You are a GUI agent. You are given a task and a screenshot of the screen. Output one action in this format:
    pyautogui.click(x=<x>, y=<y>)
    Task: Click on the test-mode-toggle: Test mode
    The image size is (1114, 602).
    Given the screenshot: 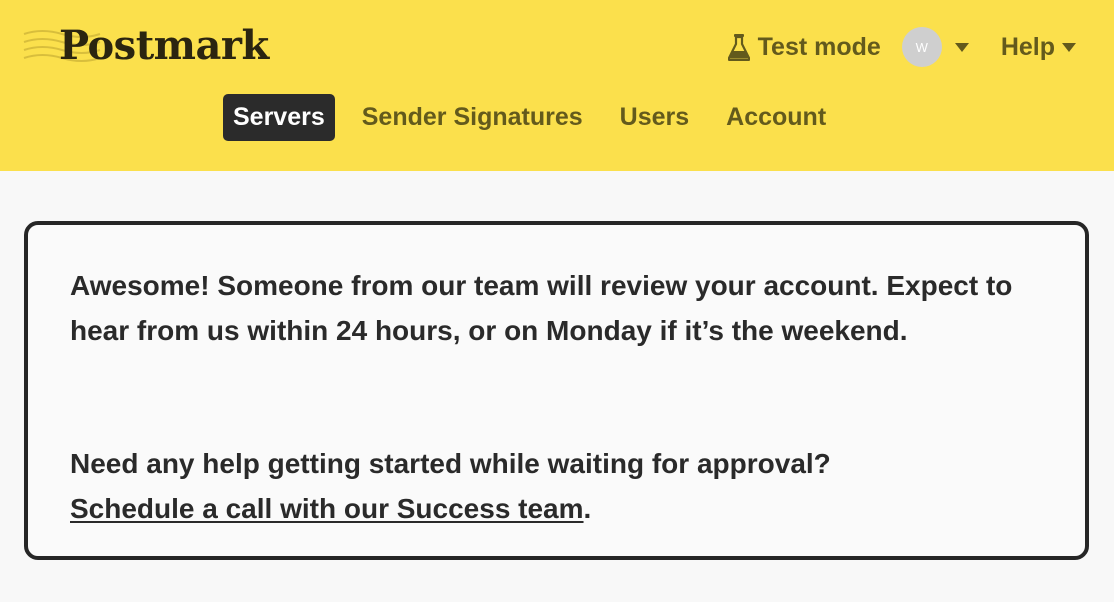 What is the action you would take?
    pyautogui.click(x=804, y=47)
    